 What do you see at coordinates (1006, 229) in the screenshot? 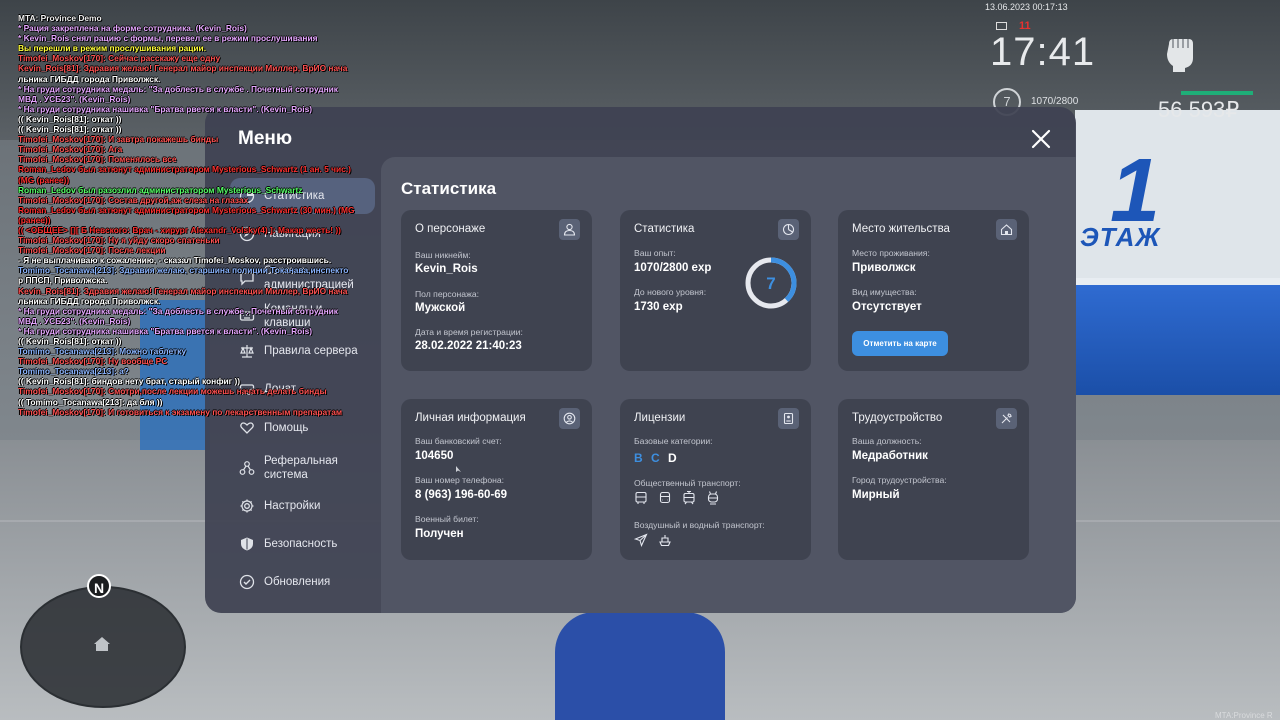
I see `home-icon` at bounding box center [1006, 229].